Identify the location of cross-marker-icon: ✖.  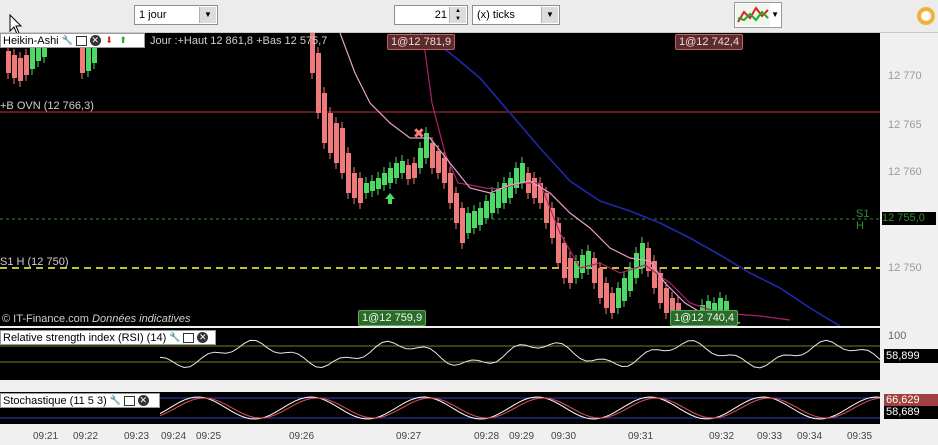
(419, 134).